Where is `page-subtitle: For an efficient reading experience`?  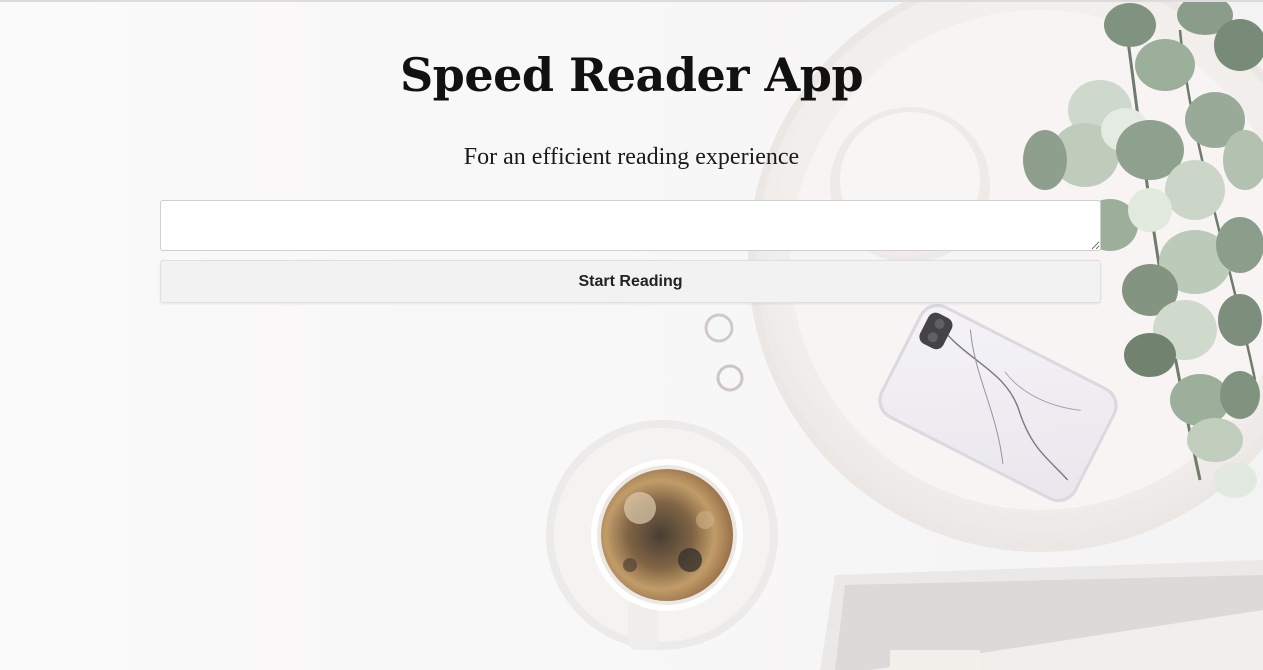 page-subtitle: For an efficient reading experience is located at coordinates (631, 157).